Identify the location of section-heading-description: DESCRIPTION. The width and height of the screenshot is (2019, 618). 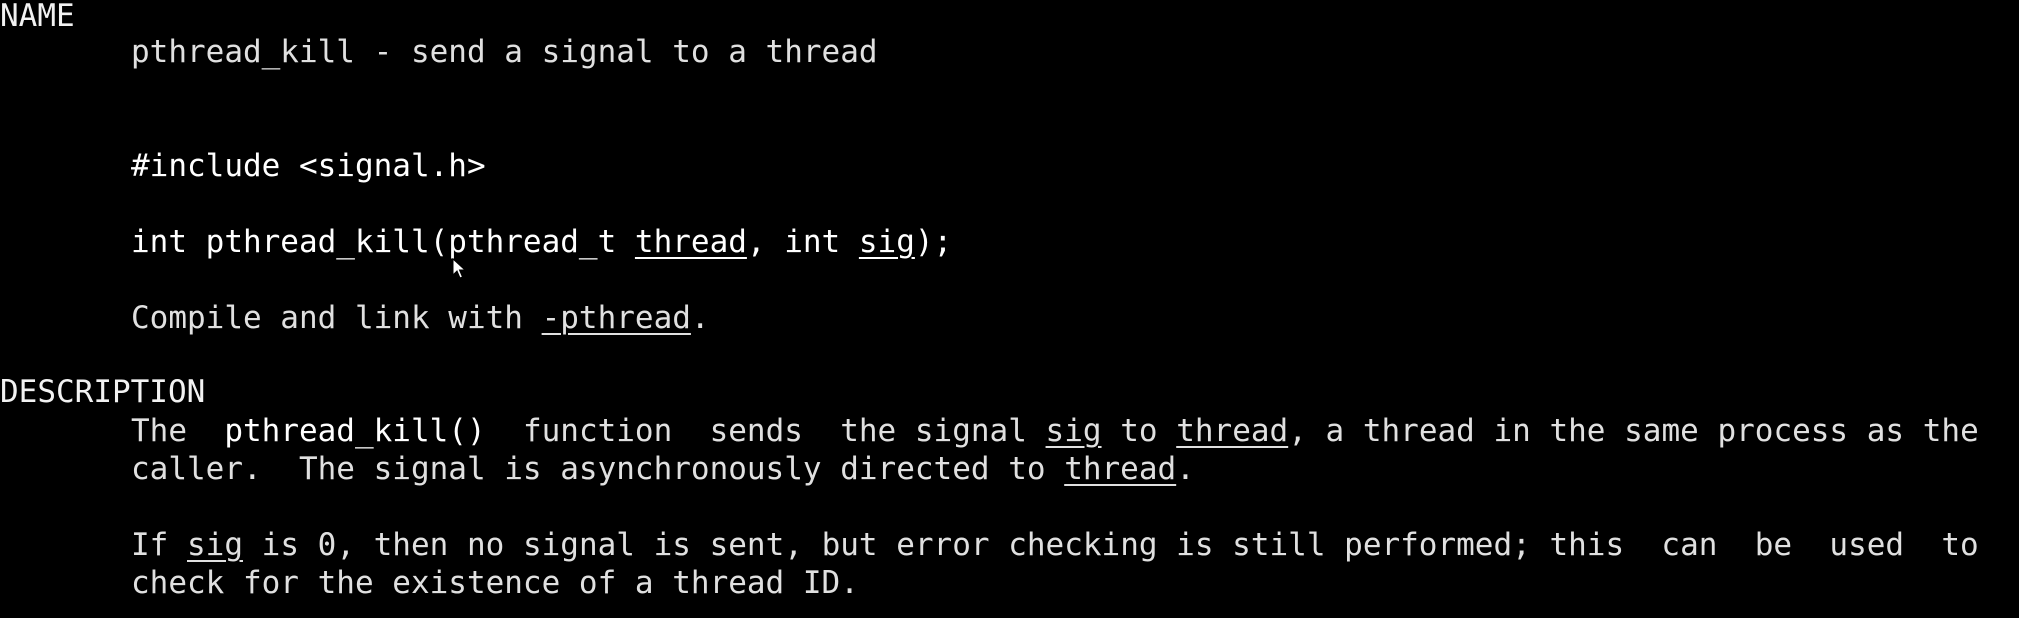
(103, 392).